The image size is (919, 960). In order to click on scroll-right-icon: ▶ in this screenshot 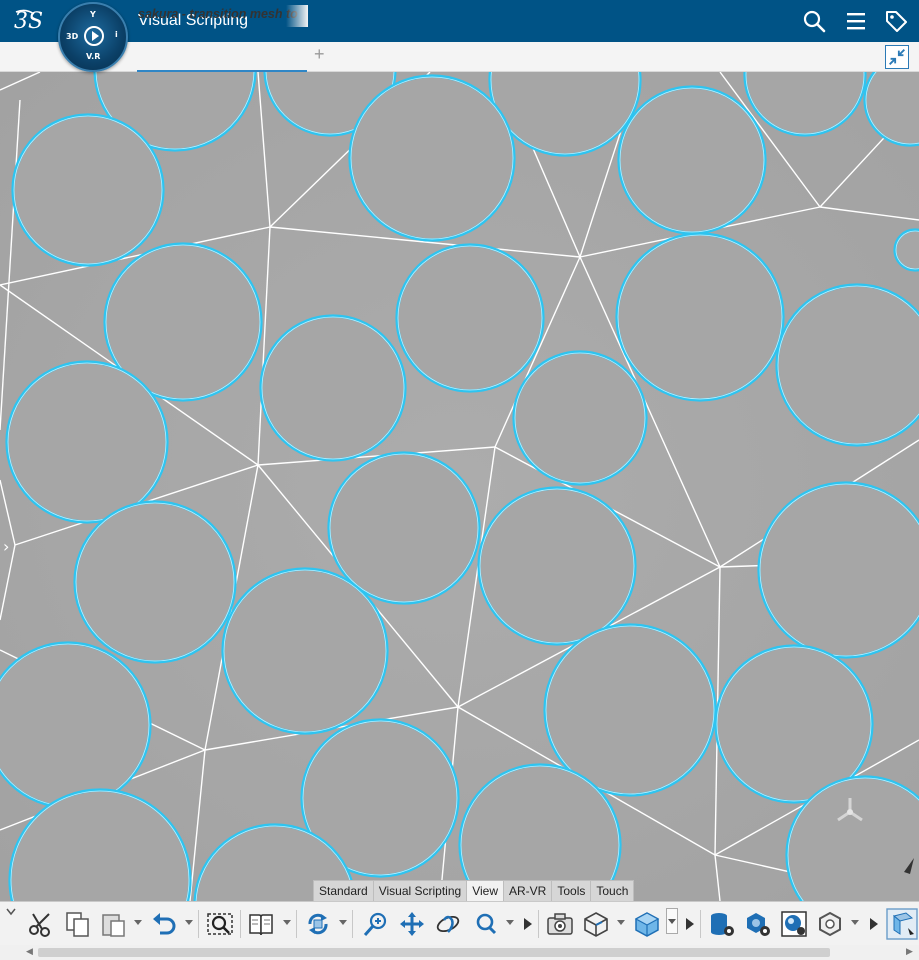, I will do `click(909, 952)`.